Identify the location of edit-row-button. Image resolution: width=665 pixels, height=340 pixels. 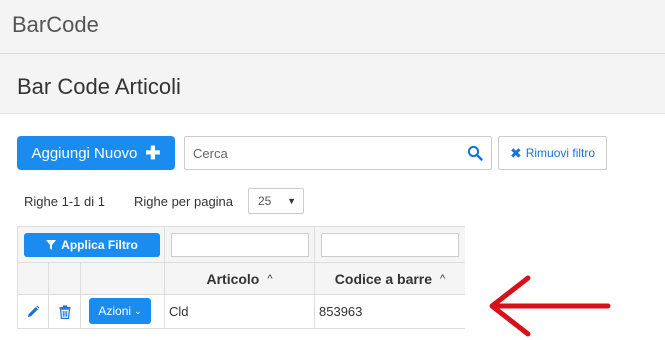
(33, 311).